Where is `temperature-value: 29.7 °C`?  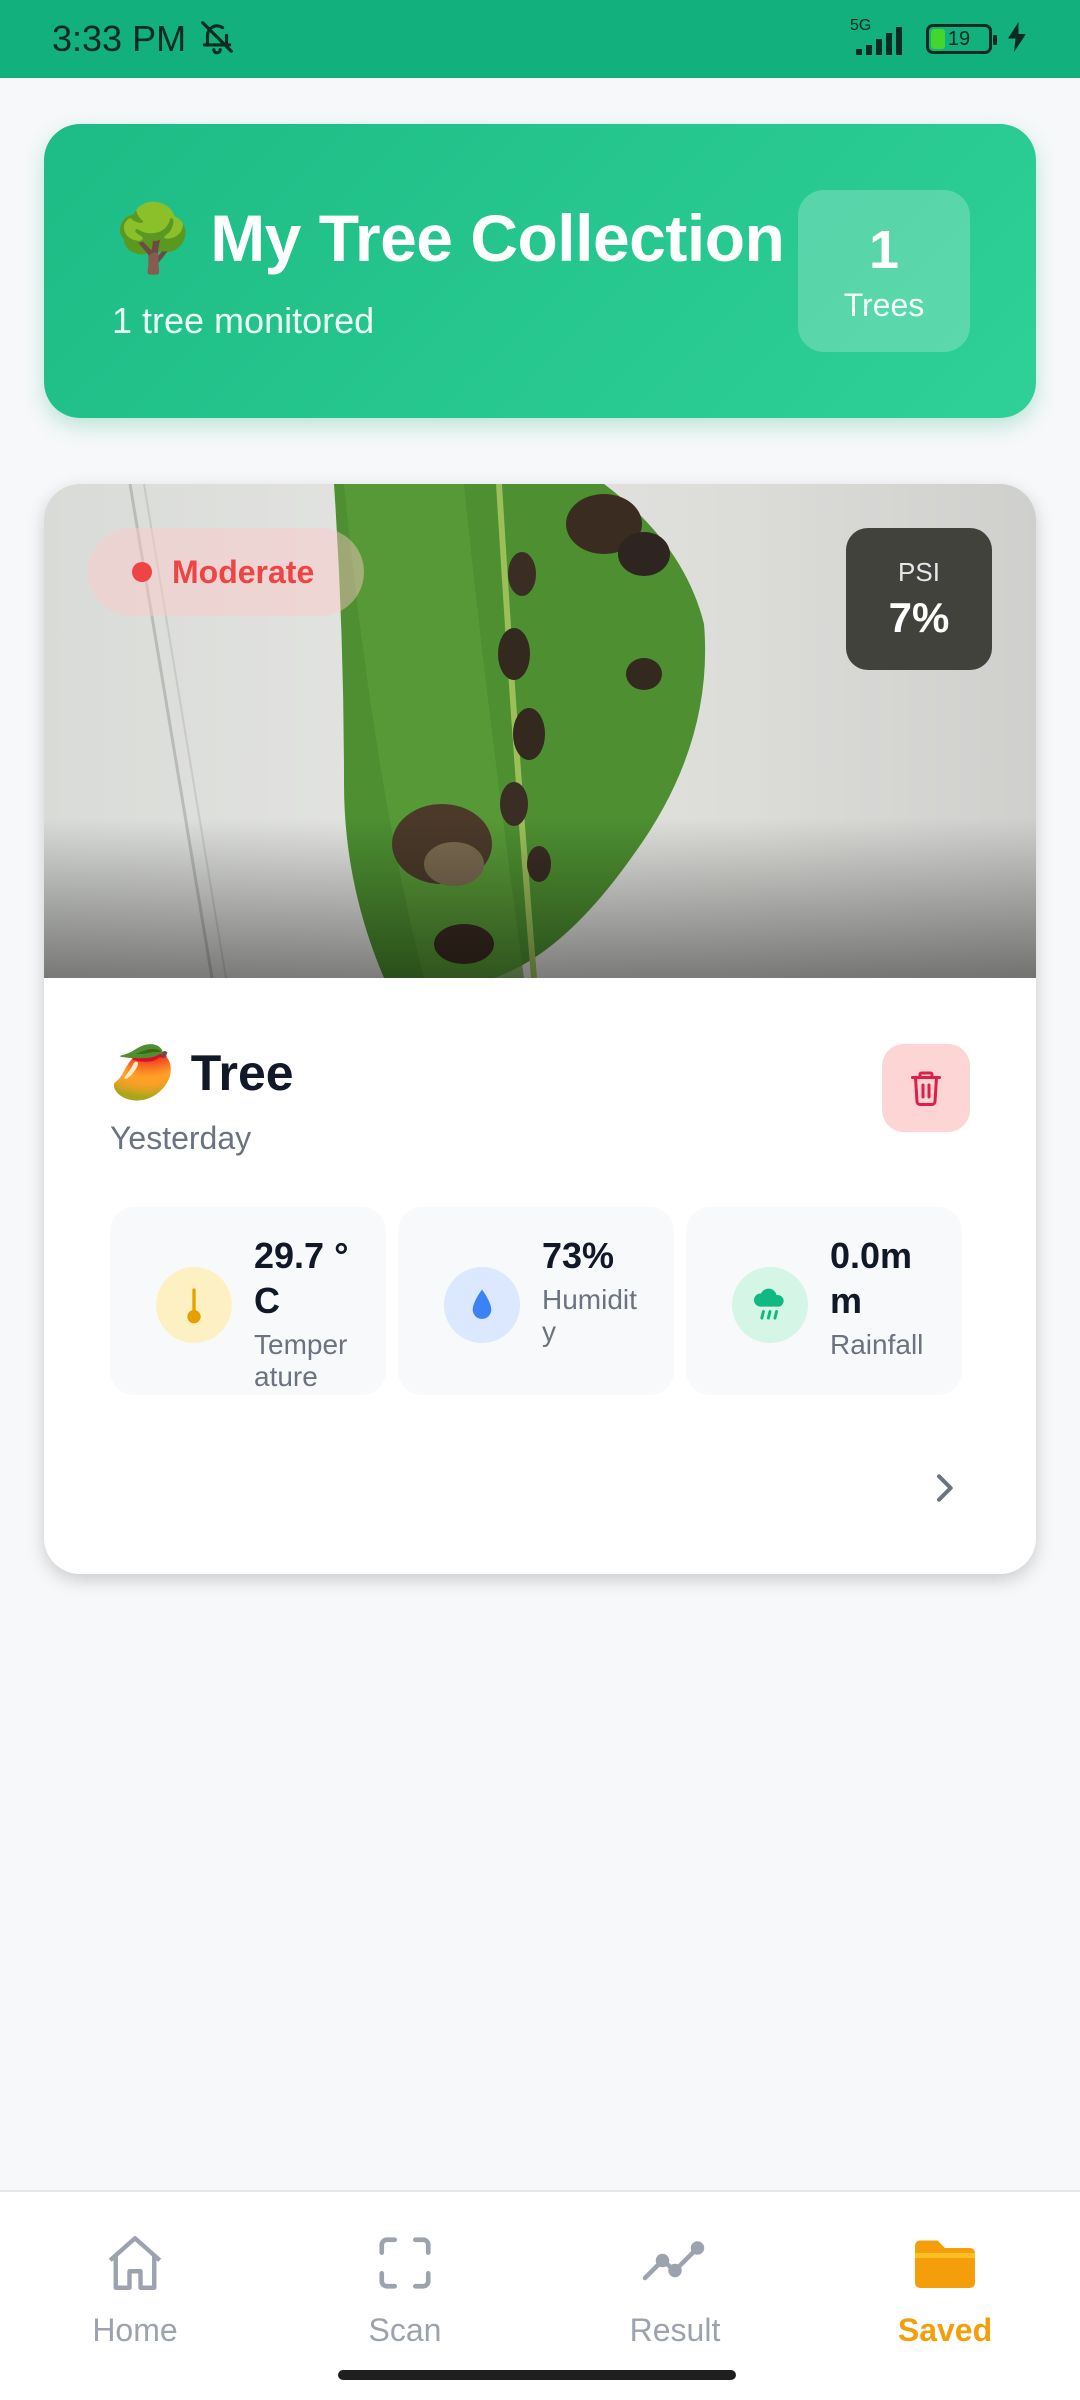
temperature-value: 29.7 °C is located at coordinates (301, 1278).